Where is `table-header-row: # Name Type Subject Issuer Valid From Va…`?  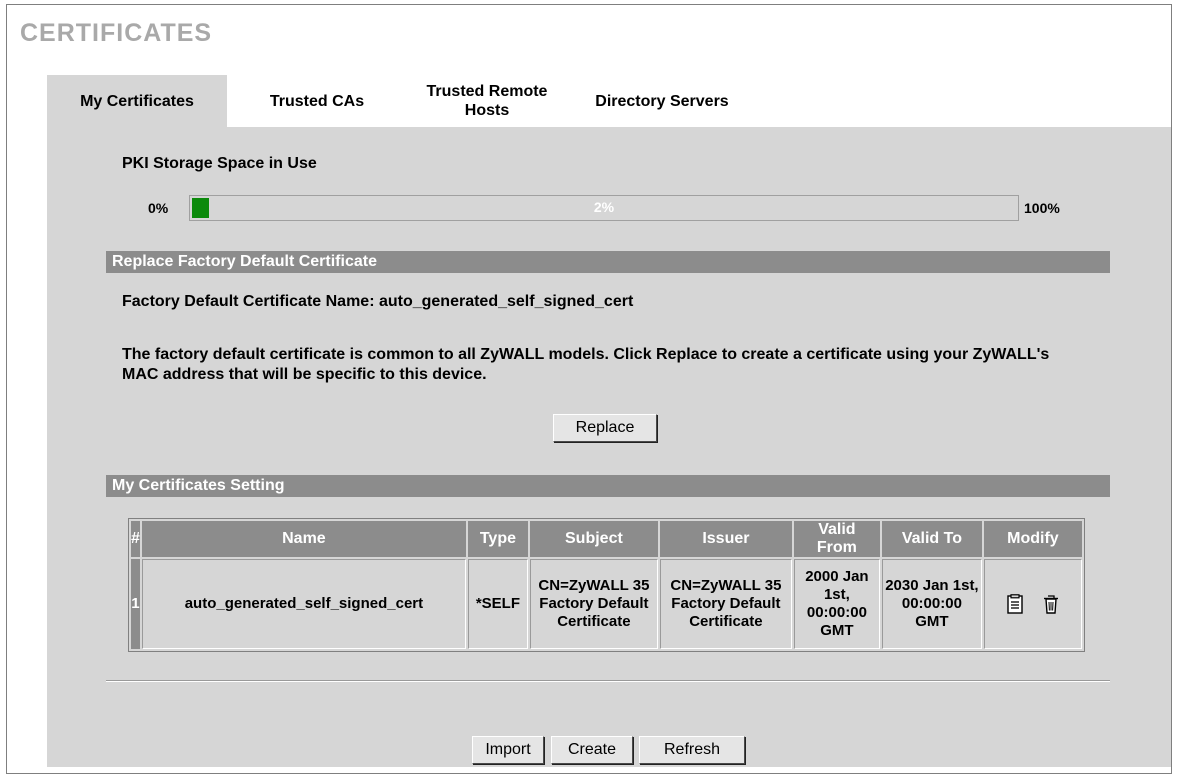
table-header-row: # Name Type Subject Issuer Valid From Va… is located at coordinates (606, 539).